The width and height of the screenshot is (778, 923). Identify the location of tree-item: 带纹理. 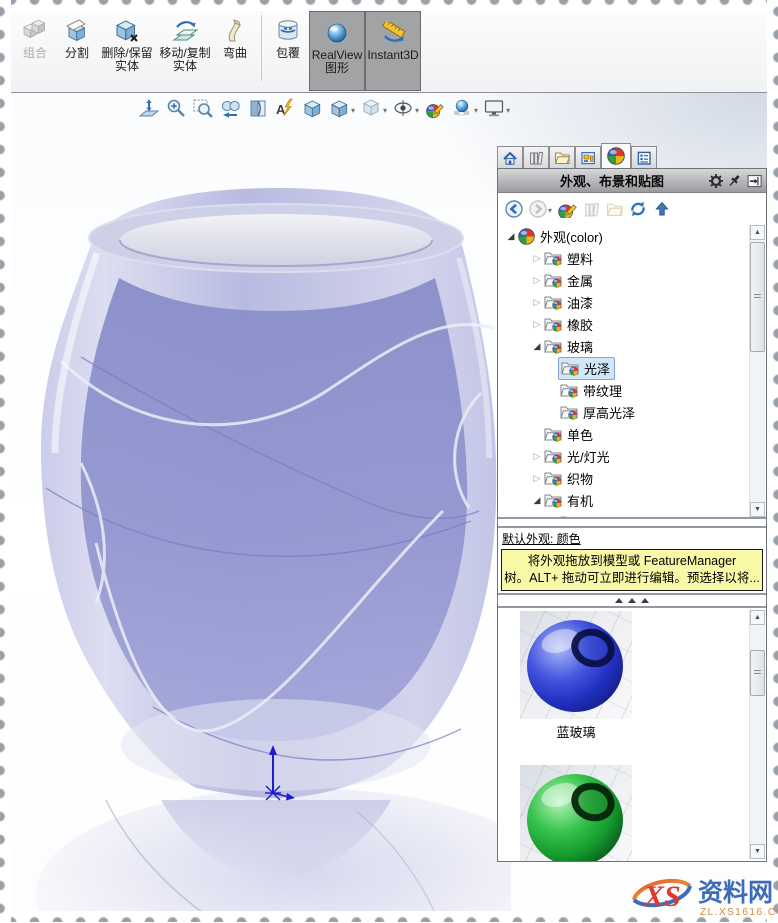
(632, 390).